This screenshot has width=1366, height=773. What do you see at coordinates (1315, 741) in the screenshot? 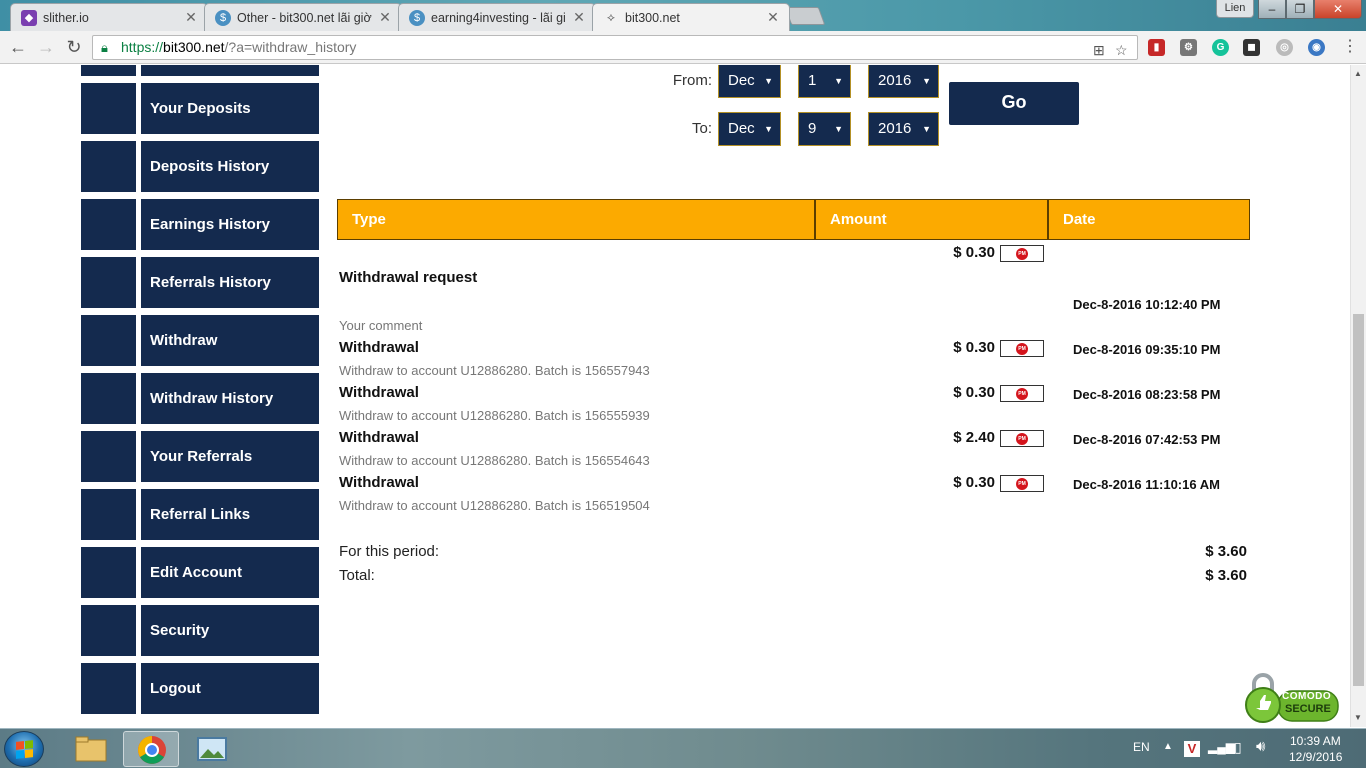
I see `clock-time: 10:39 AM` at bounding box center [1315, 741].